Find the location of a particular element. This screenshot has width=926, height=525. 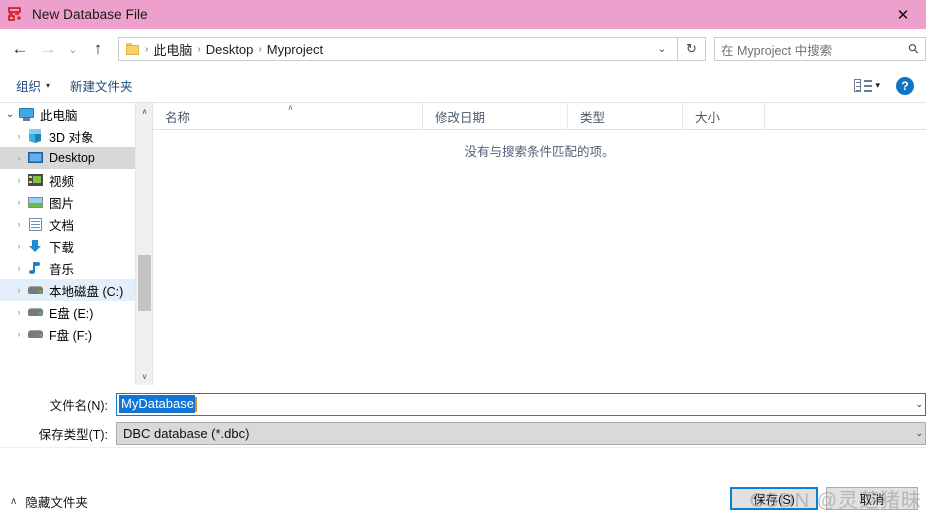

documents-icon is located at coordinates (35, 224).